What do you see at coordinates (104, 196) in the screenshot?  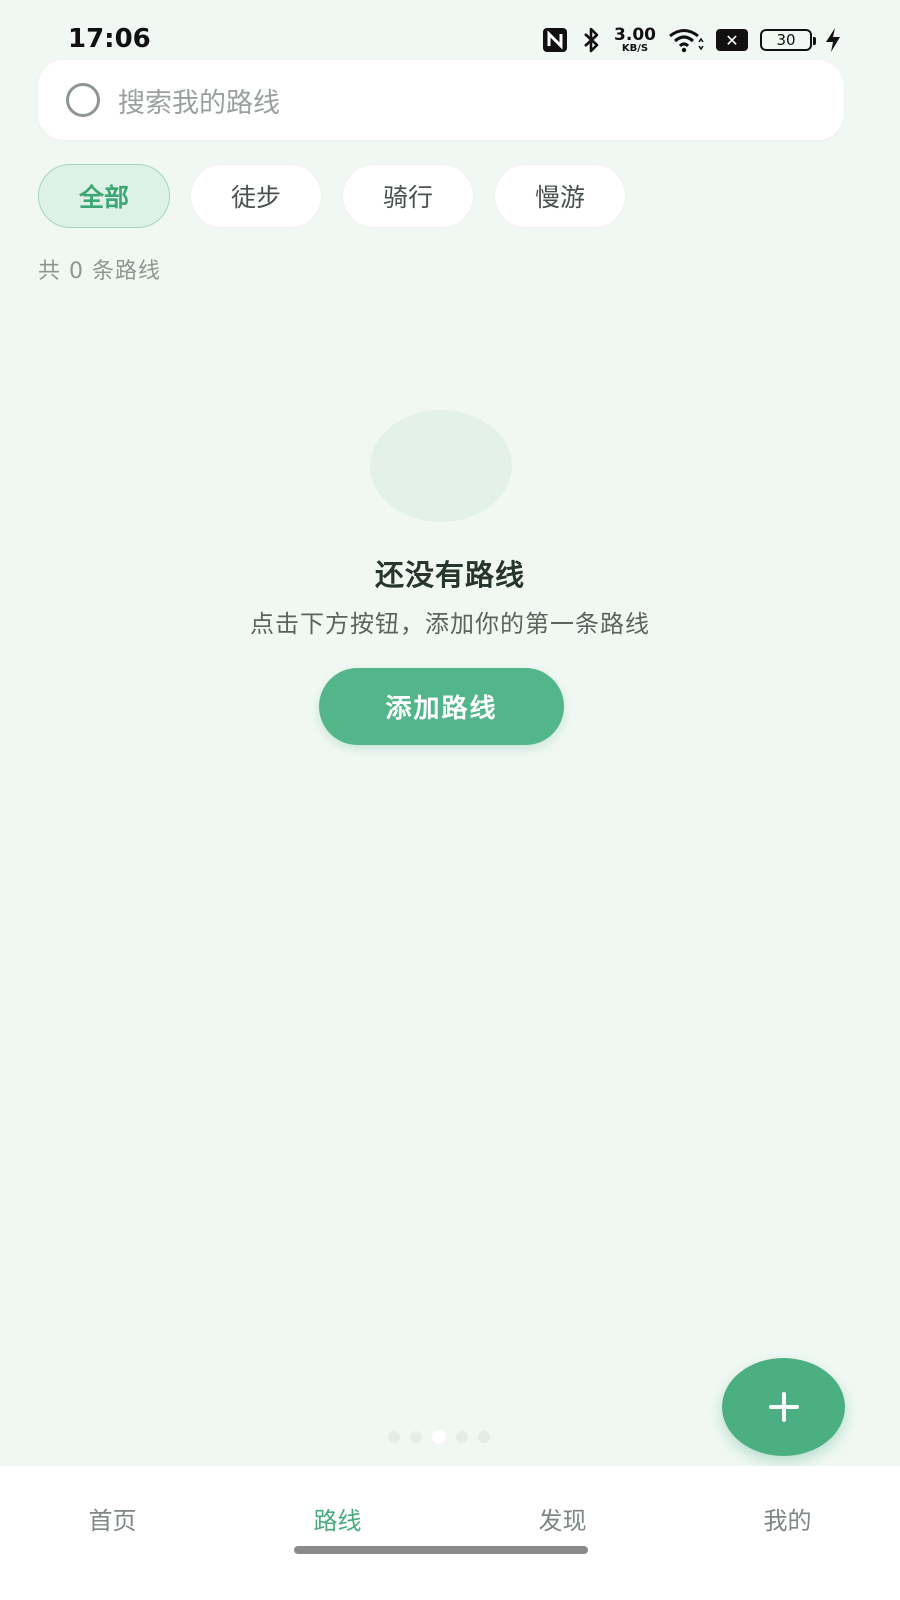 I see `filter-chip-all: 全部` at bounding box center [104, 196].